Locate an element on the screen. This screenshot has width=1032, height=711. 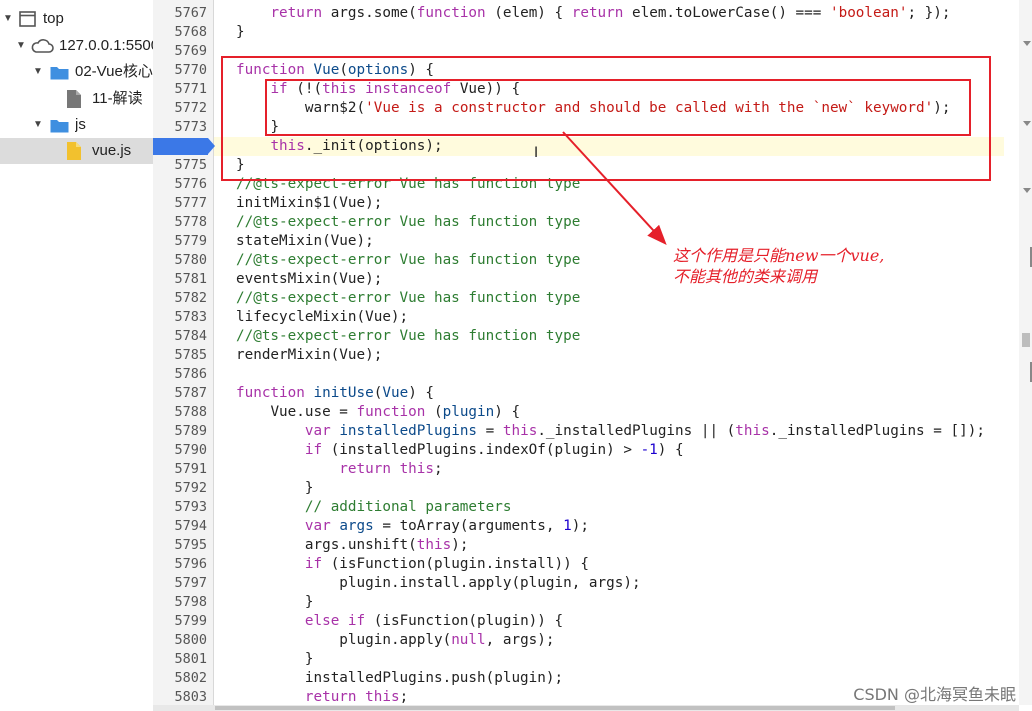
annotation-line-1: 这个作用是只能new一个vue, is located at coordinates (779, 255).